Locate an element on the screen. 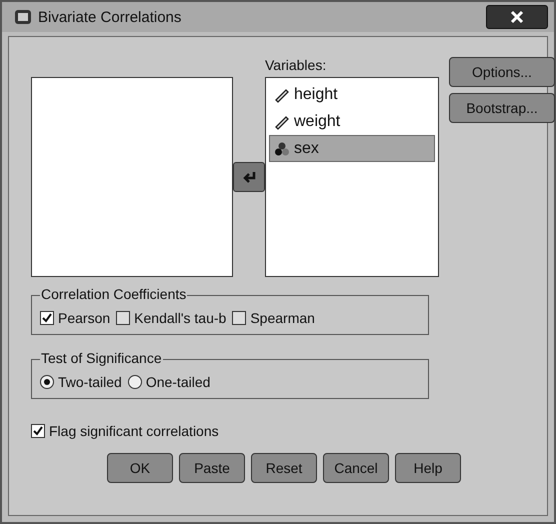 This screenshot has height=524, width=556. dialog-button: Cancel is located at coordinates (356, 468).